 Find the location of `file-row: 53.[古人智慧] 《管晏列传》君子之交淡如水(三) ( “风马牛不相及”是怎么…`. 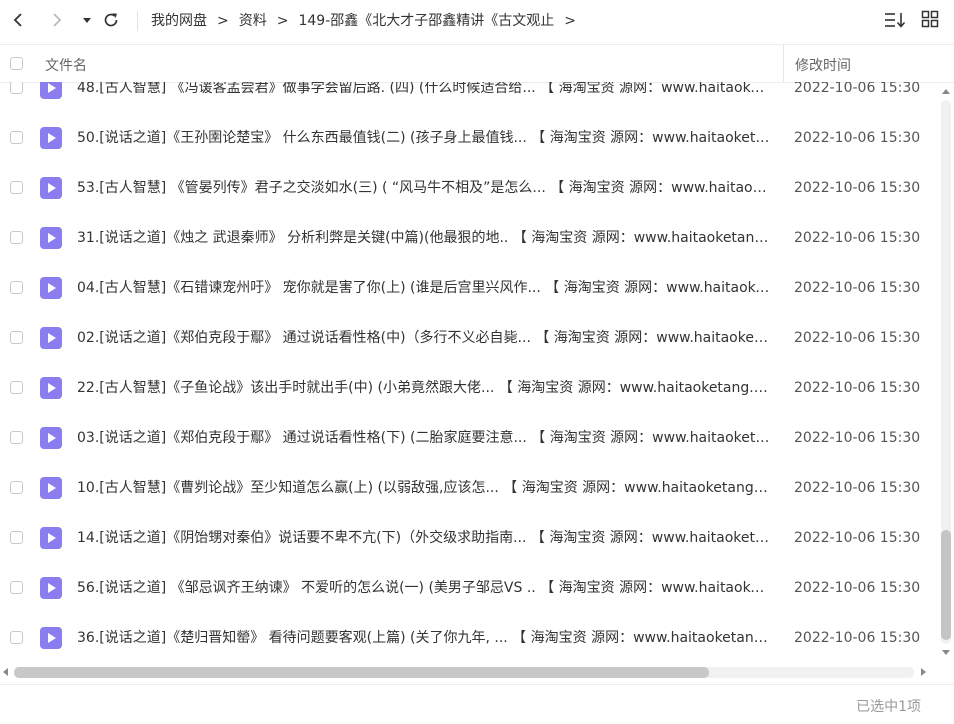

file-row: 53.[古人智慧] 《管晏列传》君子之交淡如水(三) ( “风马牛不相及”是怎么… is located at coordinates (469, 188).